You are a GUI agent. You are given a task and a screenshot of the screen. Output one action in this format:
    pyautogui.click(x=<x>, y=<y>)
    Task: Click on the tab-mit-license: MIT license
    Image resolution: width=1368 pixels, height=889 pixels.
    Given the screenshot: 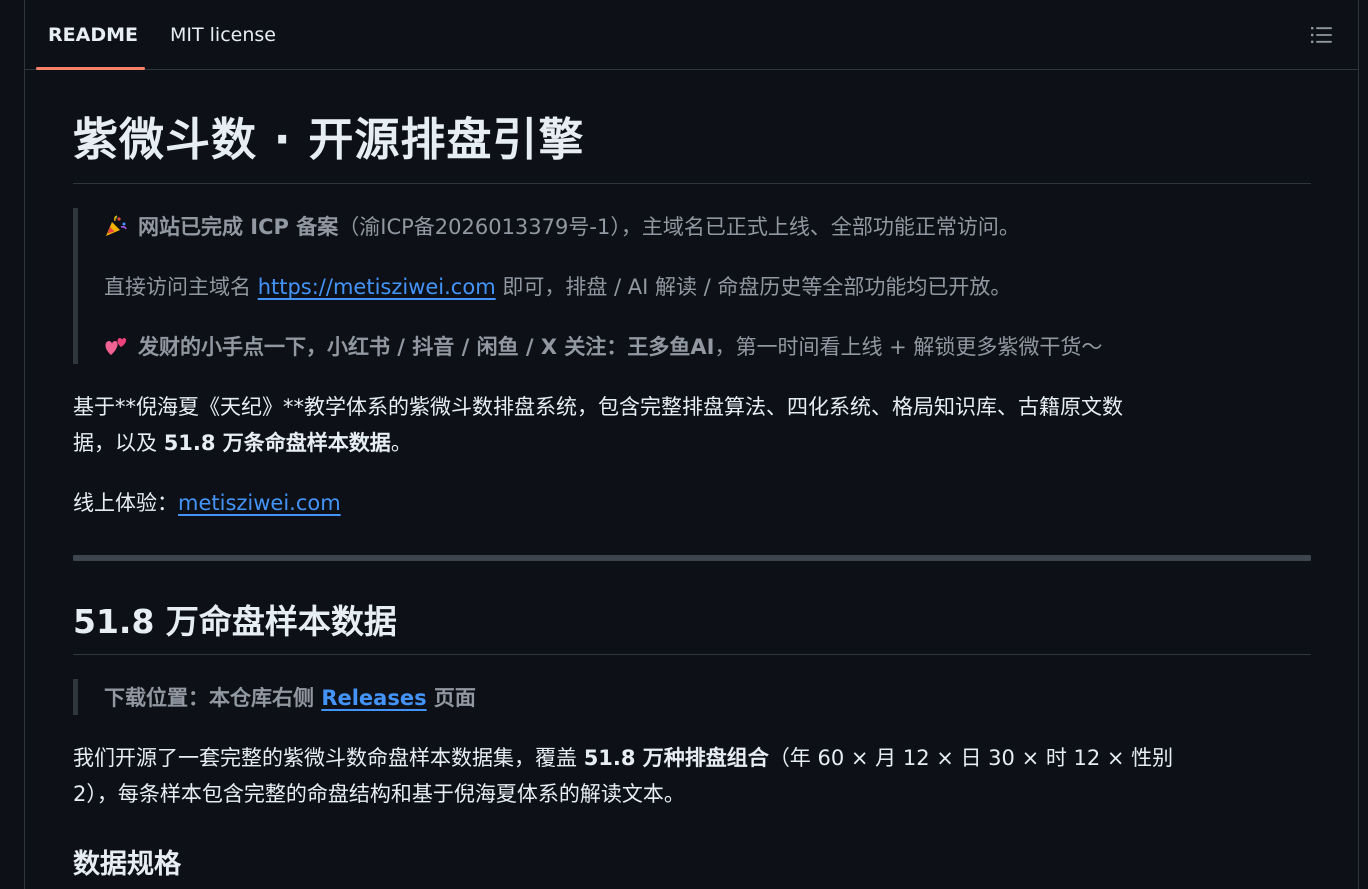 What is the action you would take?
    pyautogui.click(x=223, y=35)
    